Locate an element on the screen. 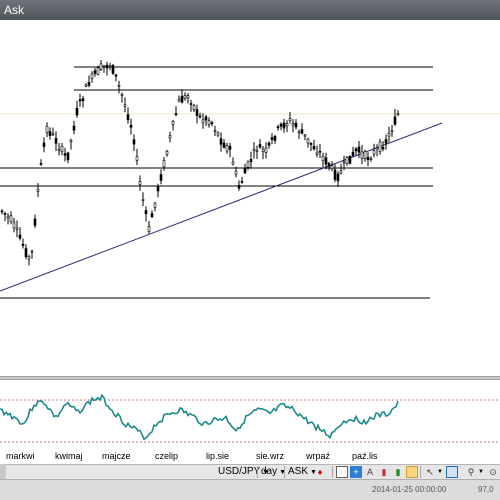  time-axis-label: lip.sie is located at coordinates (218, 456).